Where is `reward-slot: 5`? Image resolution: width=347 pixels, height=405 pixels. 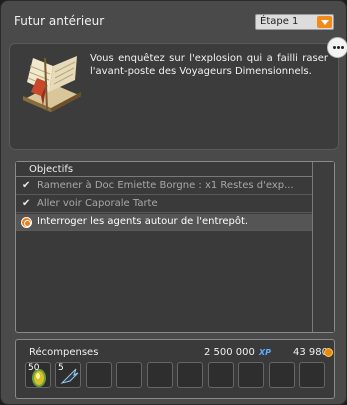 reward-slot: 5 is located at coordinates (68, 375).